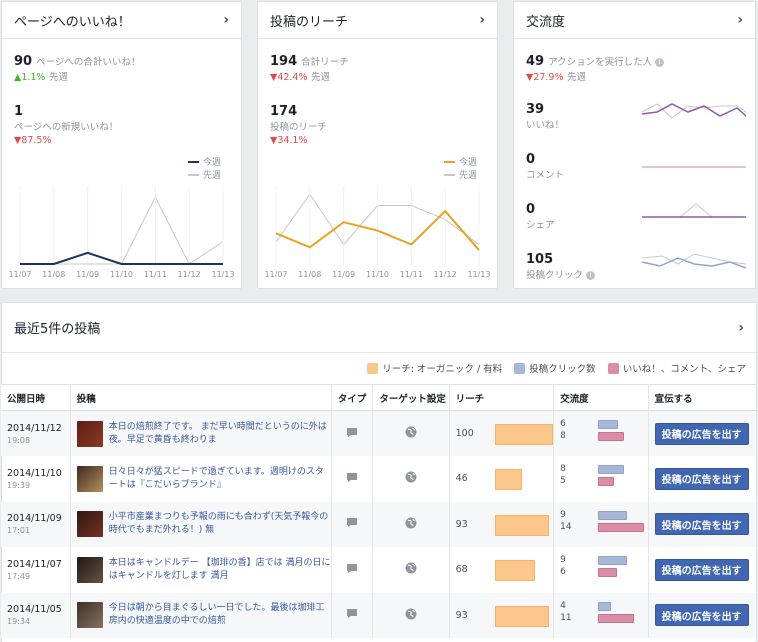 Image resolution: width=758 pixels, height=642 pixels. What do you see at coordinates (465, 433) in the screenshot?
I see `reach-value: 100` at bounding box center [465, 433].